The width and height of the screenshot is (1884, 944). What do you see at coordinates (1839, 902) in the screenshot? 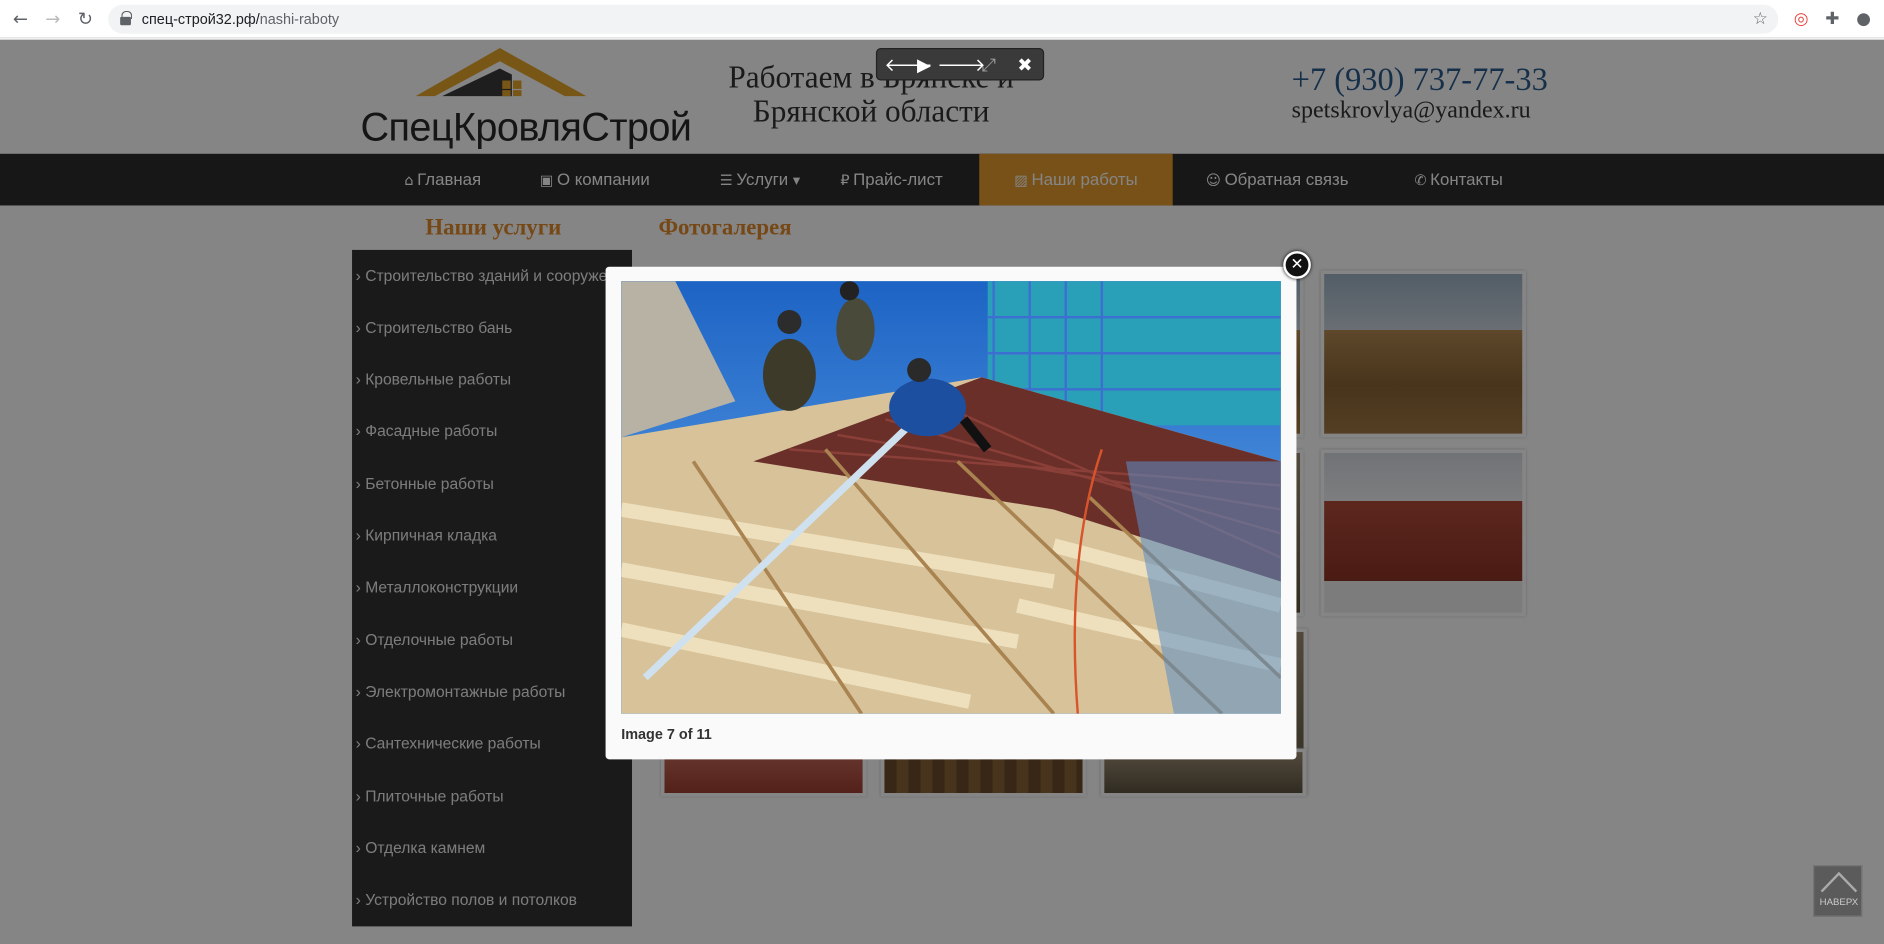
I see `back-to-top-label: НАВЕРХ` at bounding box center [1839, 902].